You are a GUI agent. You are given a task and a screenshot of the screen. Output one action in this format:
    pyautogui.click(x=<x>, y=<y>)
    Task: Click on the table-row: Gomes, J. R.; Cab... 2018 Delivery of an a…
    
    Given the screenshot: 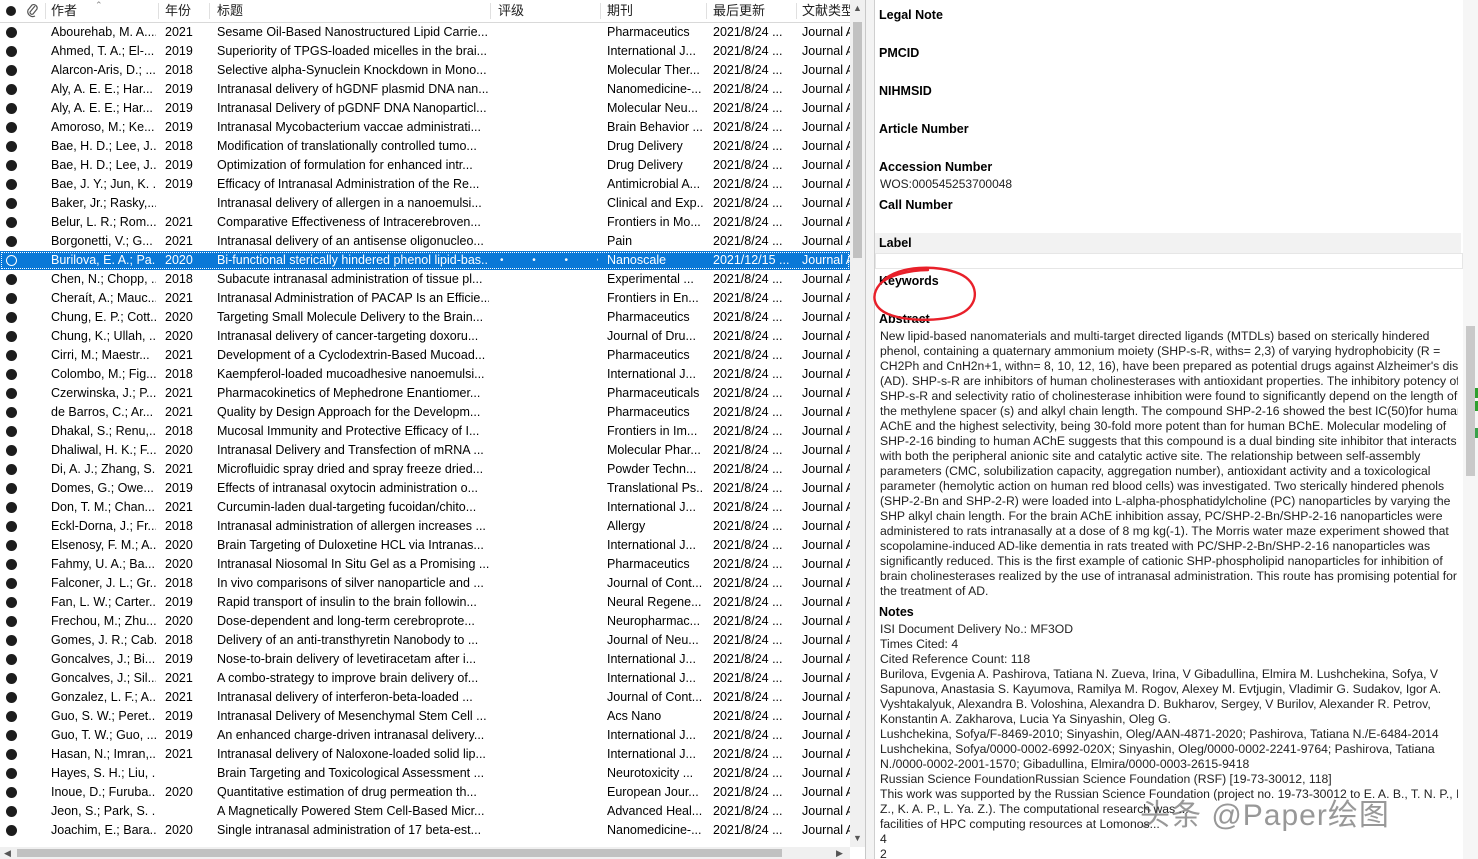 What is the action you would take?
    pyautogui.click(x=425, y=640)
    